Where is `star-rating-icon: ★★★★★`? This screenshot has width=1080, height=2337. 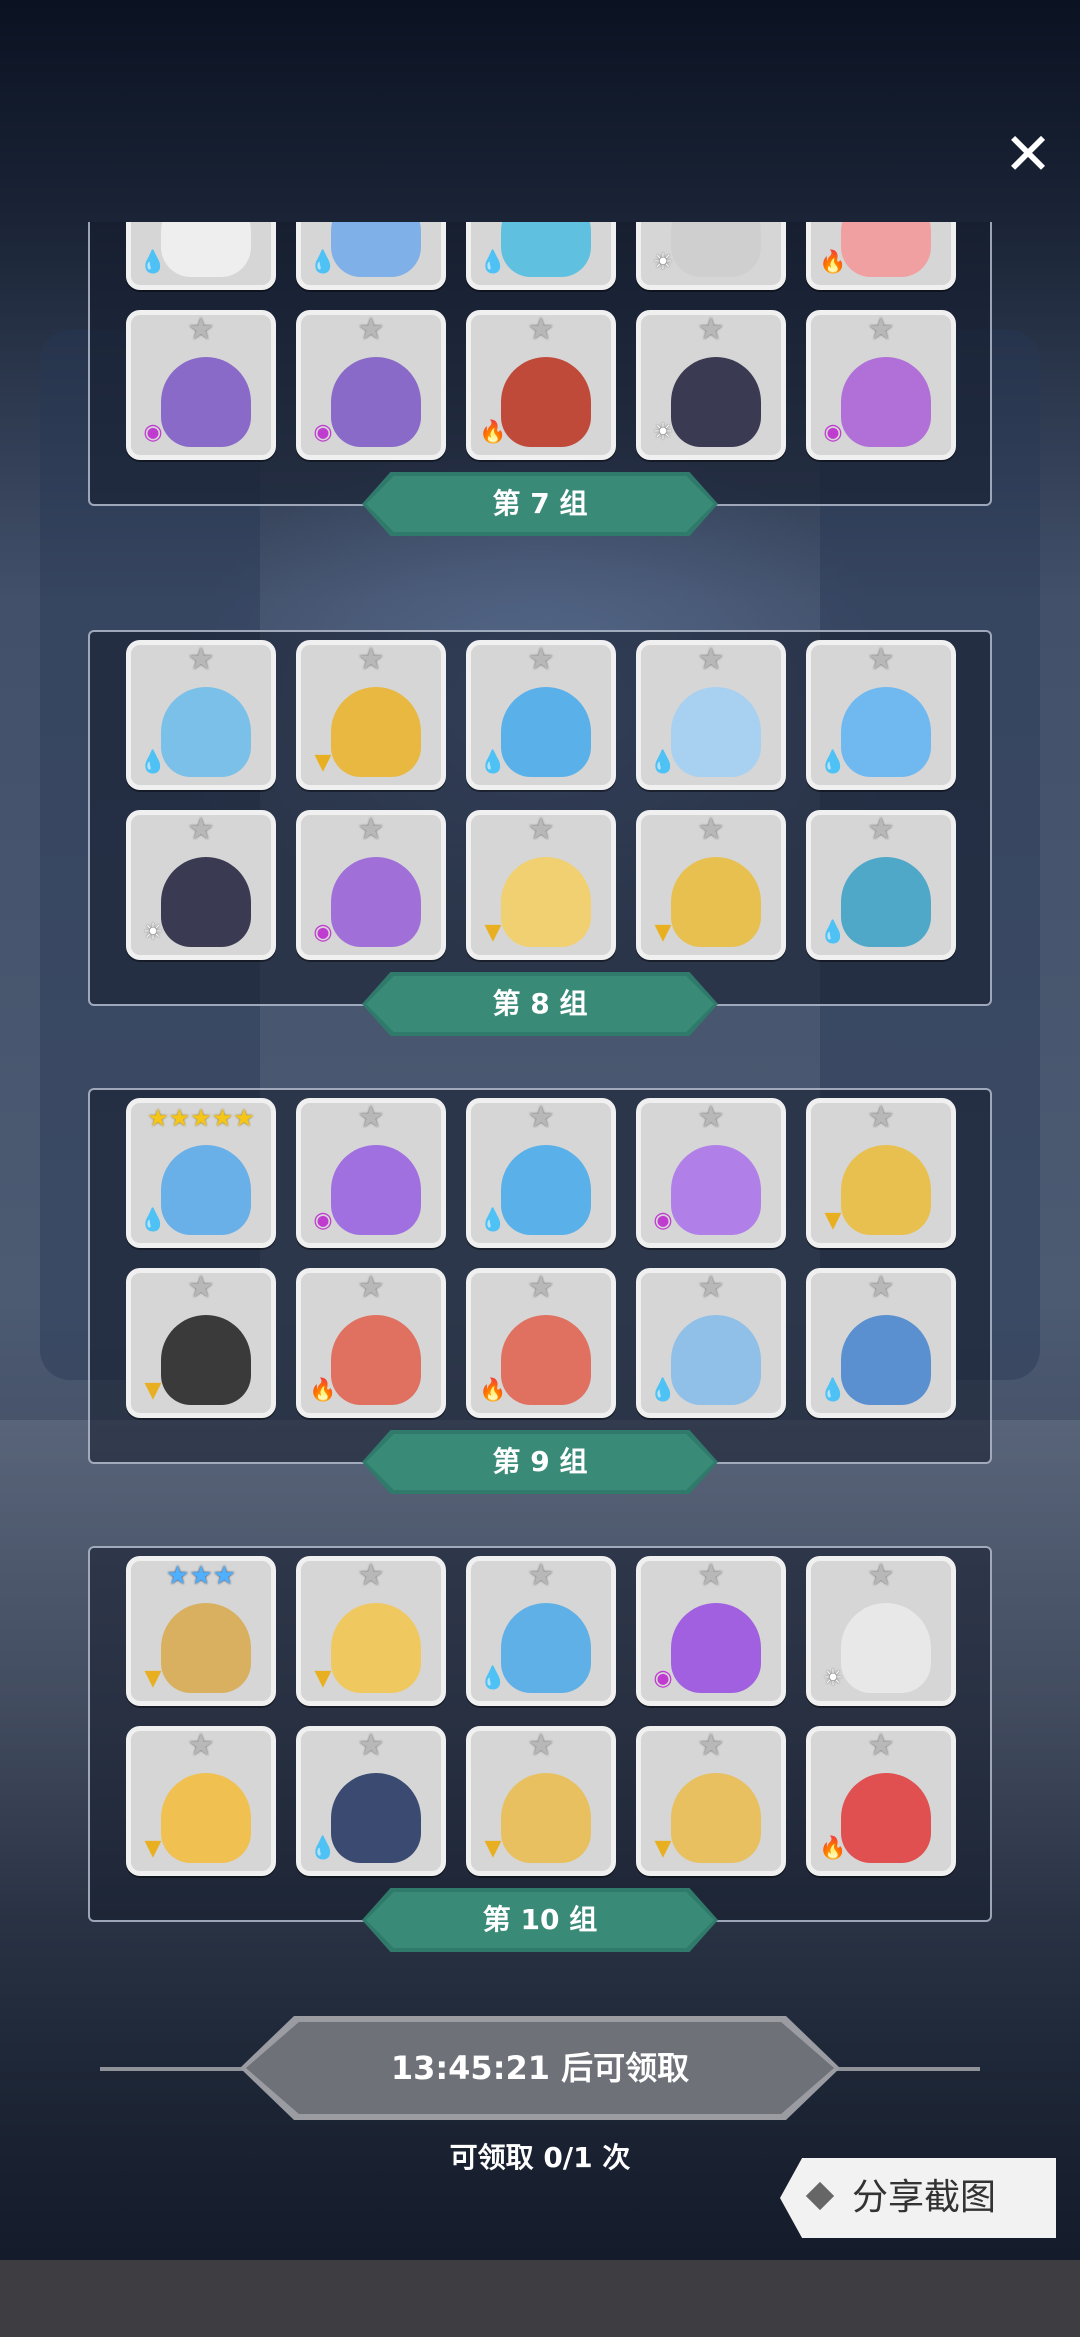 star-rating-icon: ★★★★★ is located at coordinates (201, 1118).